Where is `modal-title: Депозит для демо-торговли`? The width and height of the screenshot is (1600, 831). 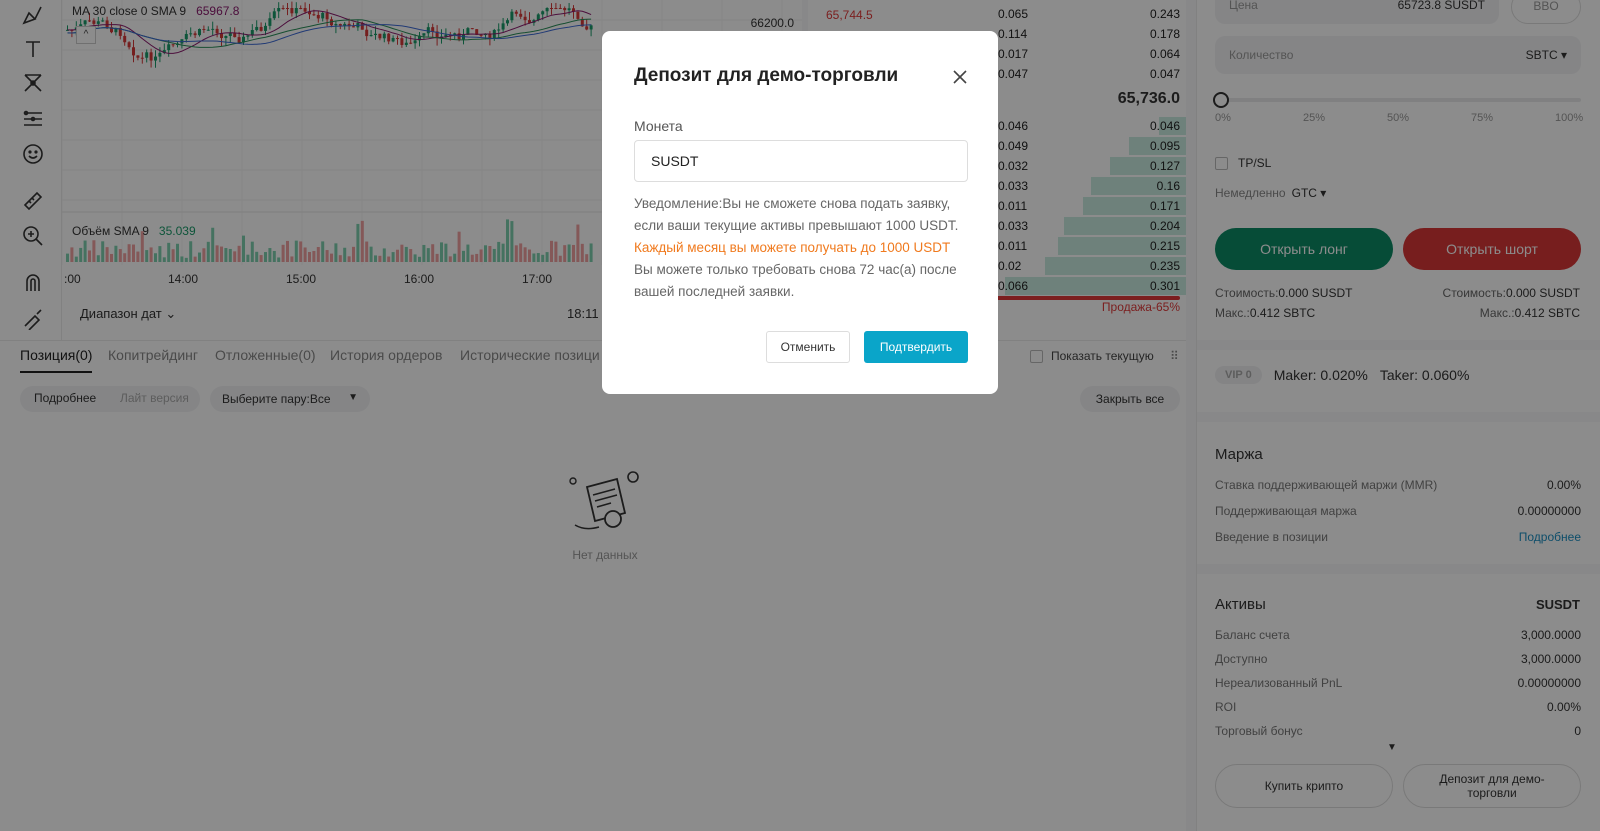
modal-title: Депозит для демо-торговли is located at coordinates (766, 75).